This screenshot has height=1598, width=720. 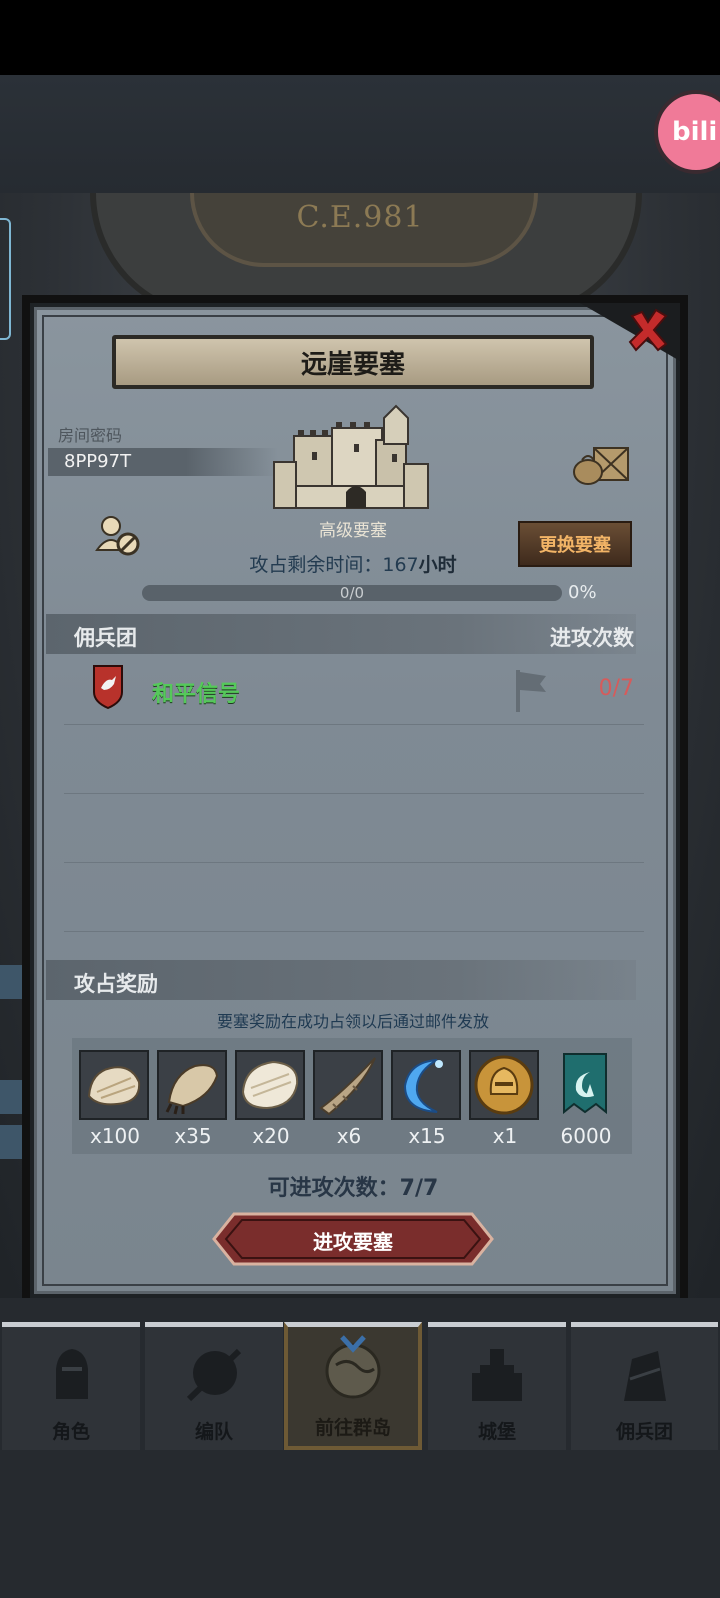 I want to click on attack-count-header: 进攻次数, so click(x=592, y=638).